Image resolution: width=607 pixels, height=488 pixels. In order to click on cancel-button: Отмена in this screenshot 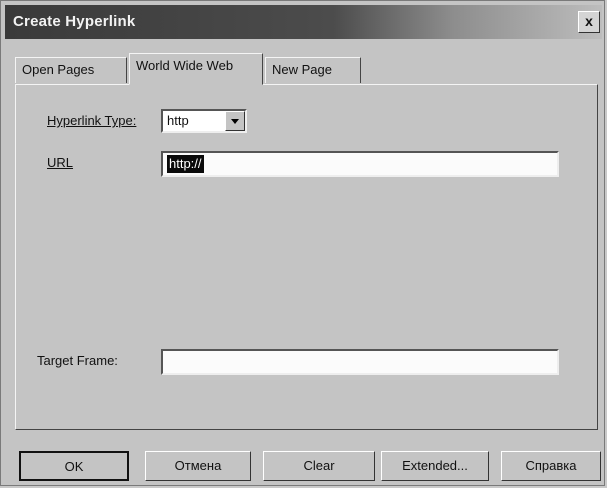, I will do `click(198, 466)`.